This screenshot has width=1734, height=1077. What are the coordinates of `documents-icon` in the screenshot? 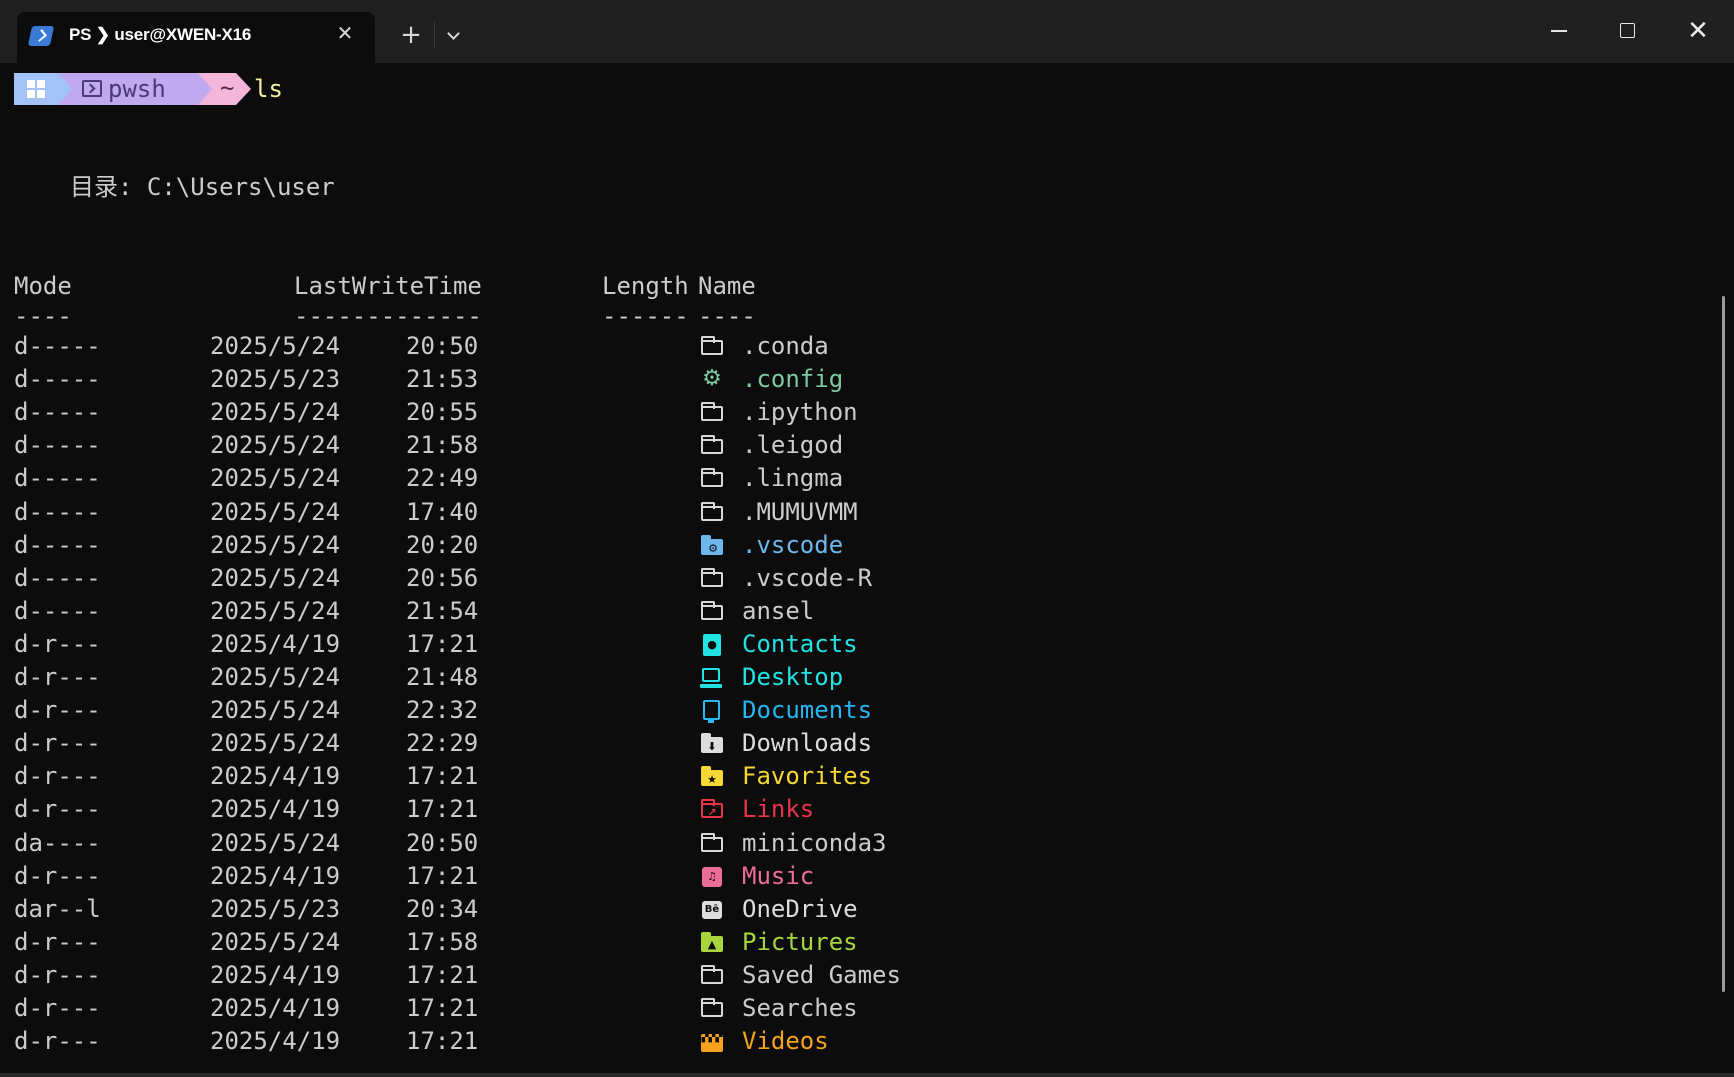 It's located at (712, 712).